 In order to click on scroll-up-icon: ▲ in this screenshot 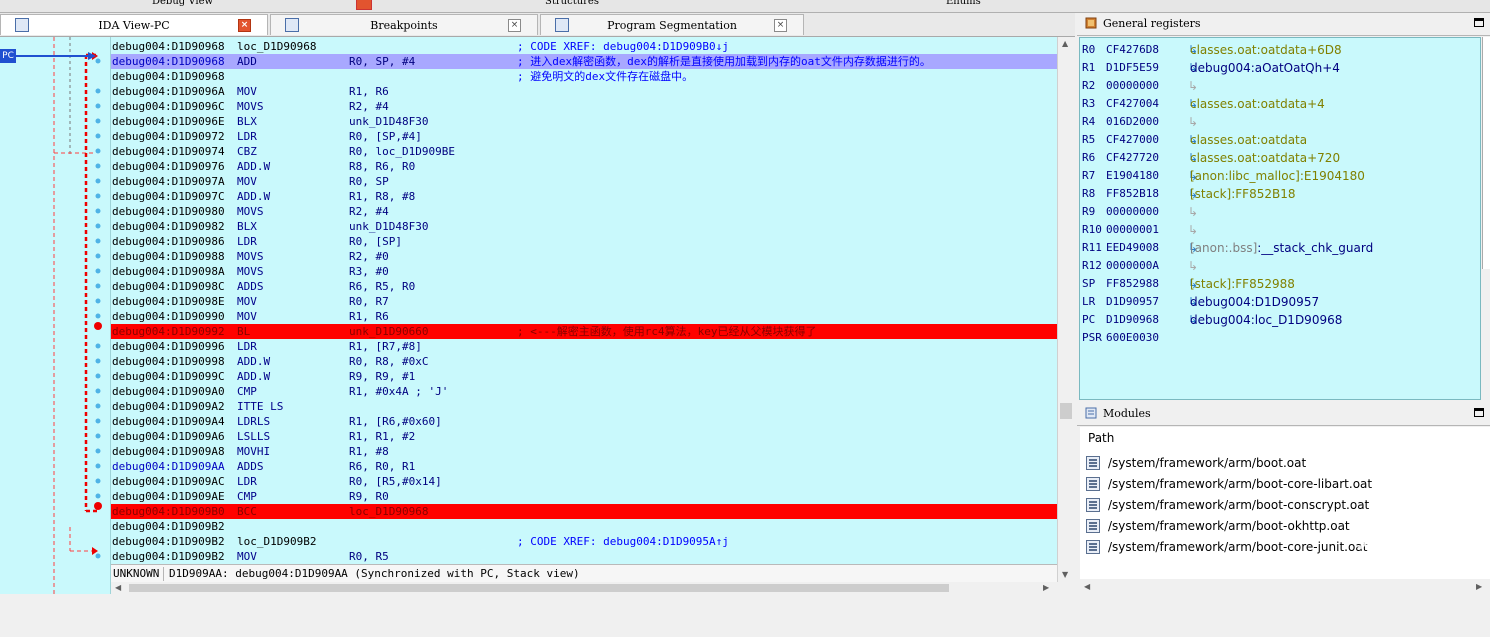, I will do `click(1065, 43)`.